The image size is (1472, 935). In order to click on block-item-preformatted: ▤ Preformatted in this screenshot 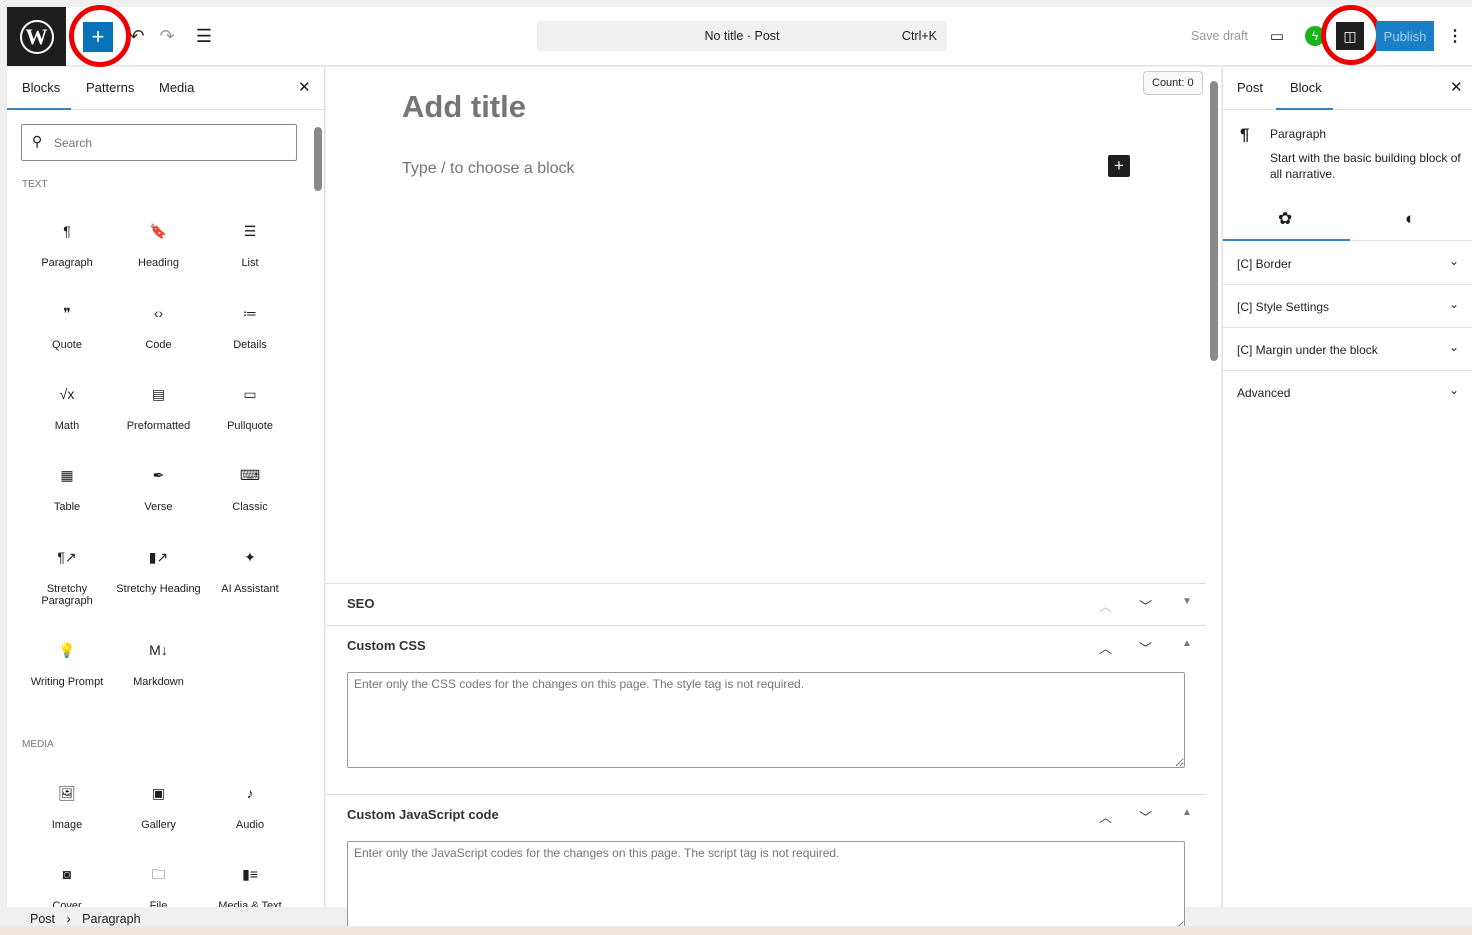, I will do `click(159, 409)`.